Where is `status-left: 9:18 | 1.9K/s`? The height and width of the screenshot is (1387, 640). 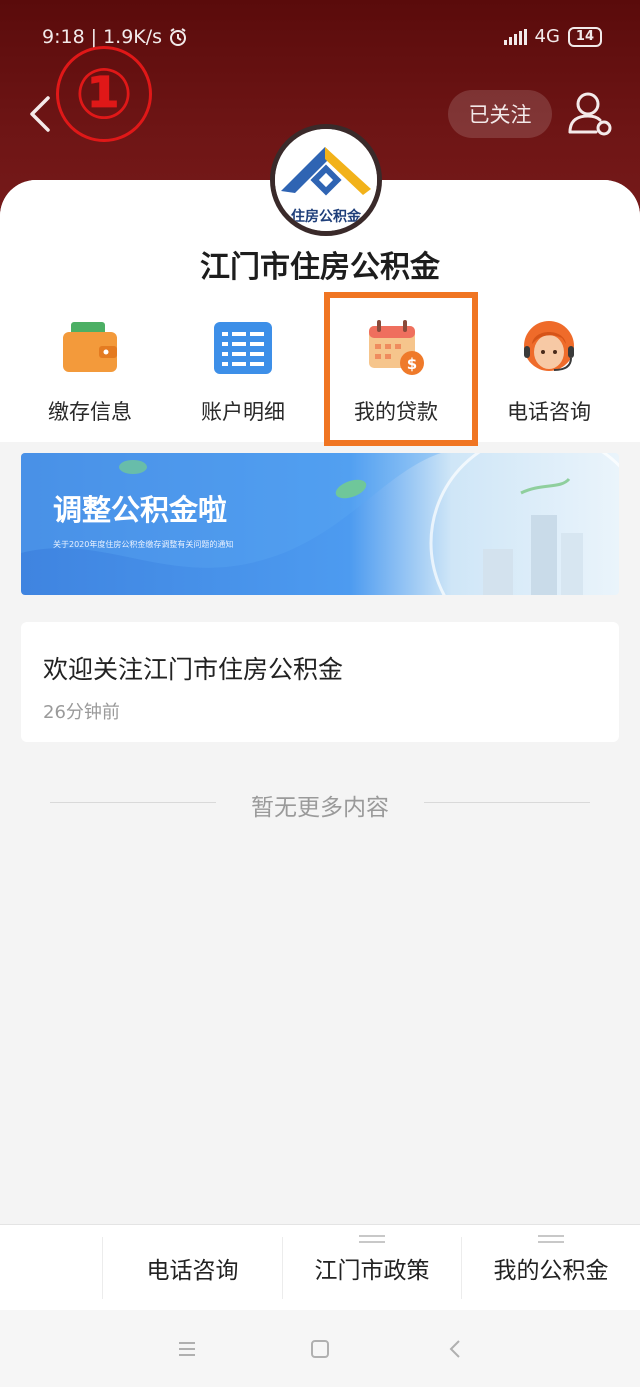
status-left: 9:18 | 1.9K/s is located at coordinates (115, 37).